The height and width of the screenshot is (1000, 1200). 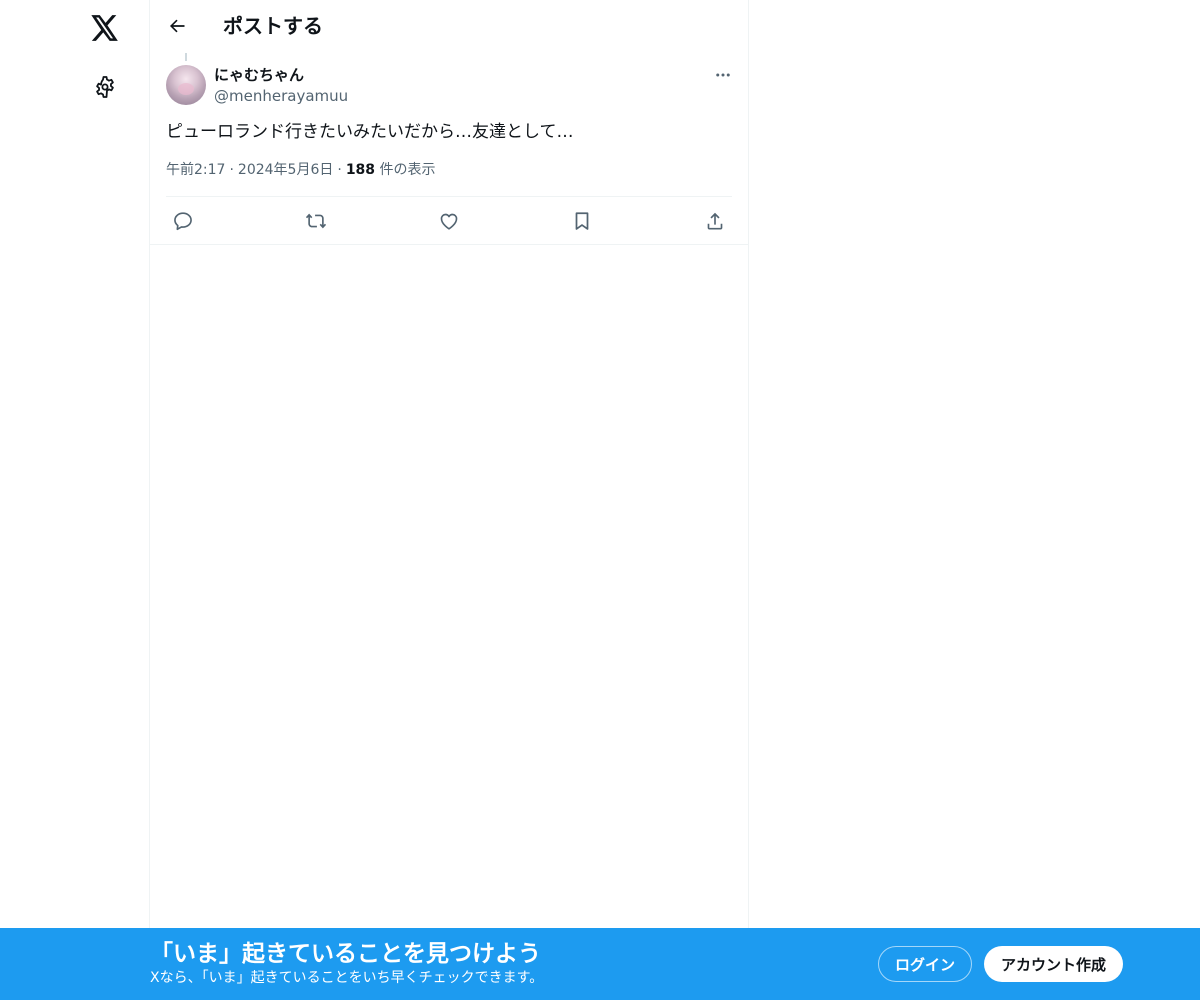 What do you see at coordinates (449, 26) in the screenshot?
I see `page-header: ポストする` at bounding box center [449, 26].